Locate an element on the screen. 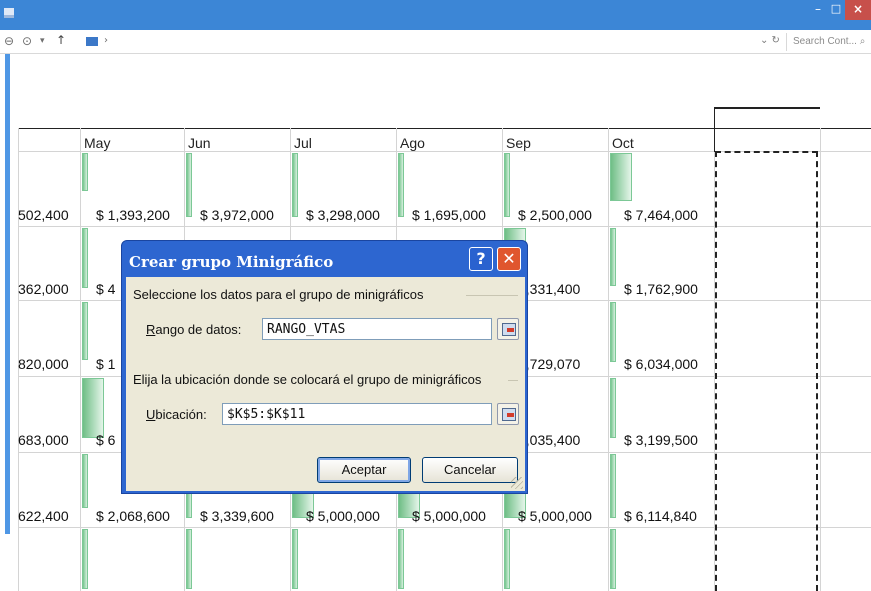  location-label-text: bicación: is located at coordinates (181, 414).